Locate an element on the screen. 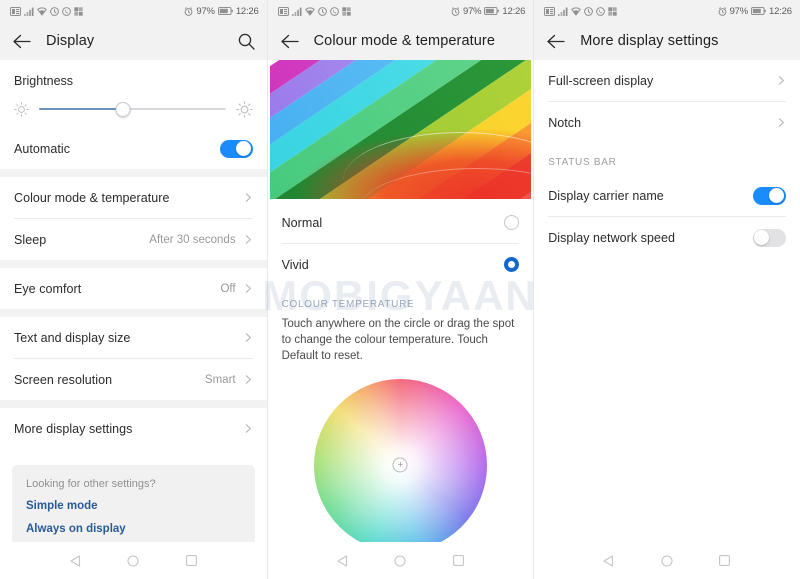  mode-label: Normal is located at coordinates (302, 222).